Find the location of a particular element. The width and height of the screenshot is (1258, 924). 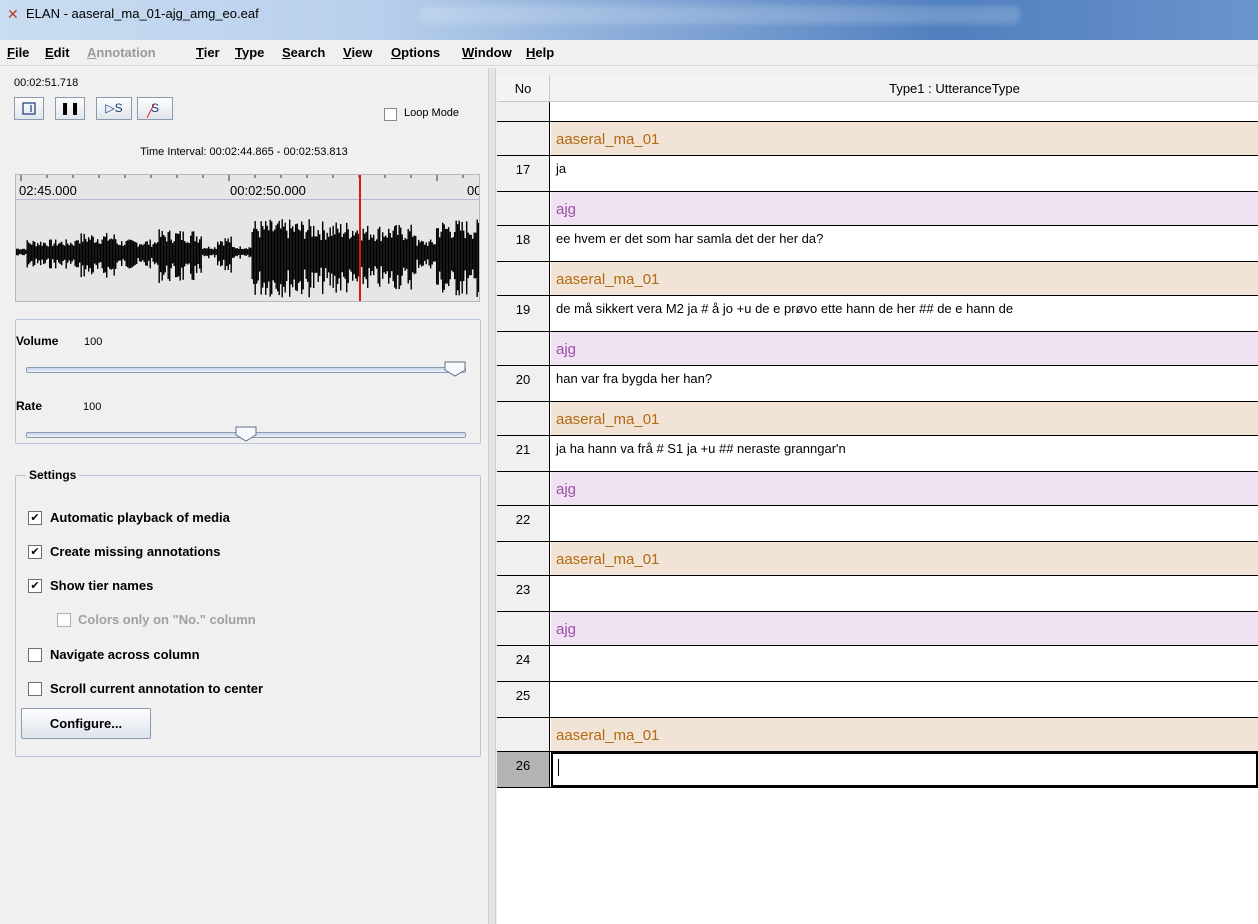

current-time: 00:02:51.718 is located at coordinates (46, 83).